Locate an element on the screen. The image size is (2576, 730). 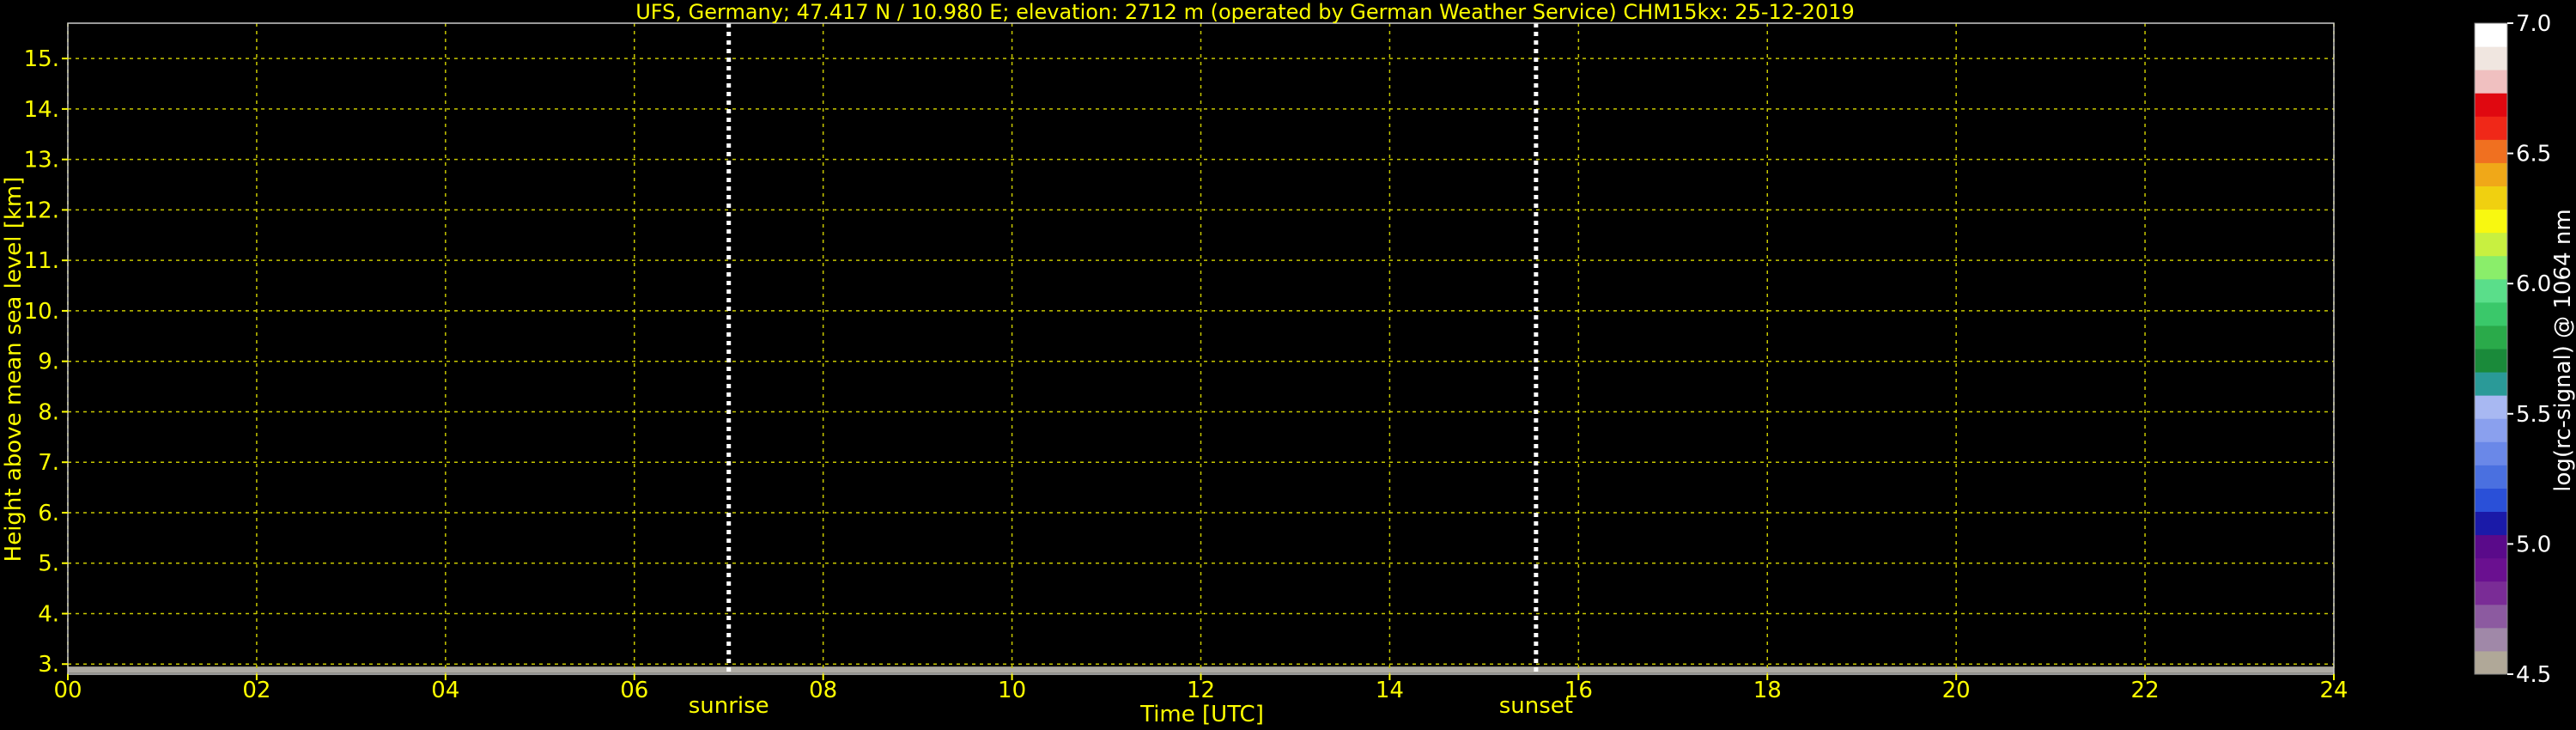
boundary-layer-core is located at coordinates (1144, 633).